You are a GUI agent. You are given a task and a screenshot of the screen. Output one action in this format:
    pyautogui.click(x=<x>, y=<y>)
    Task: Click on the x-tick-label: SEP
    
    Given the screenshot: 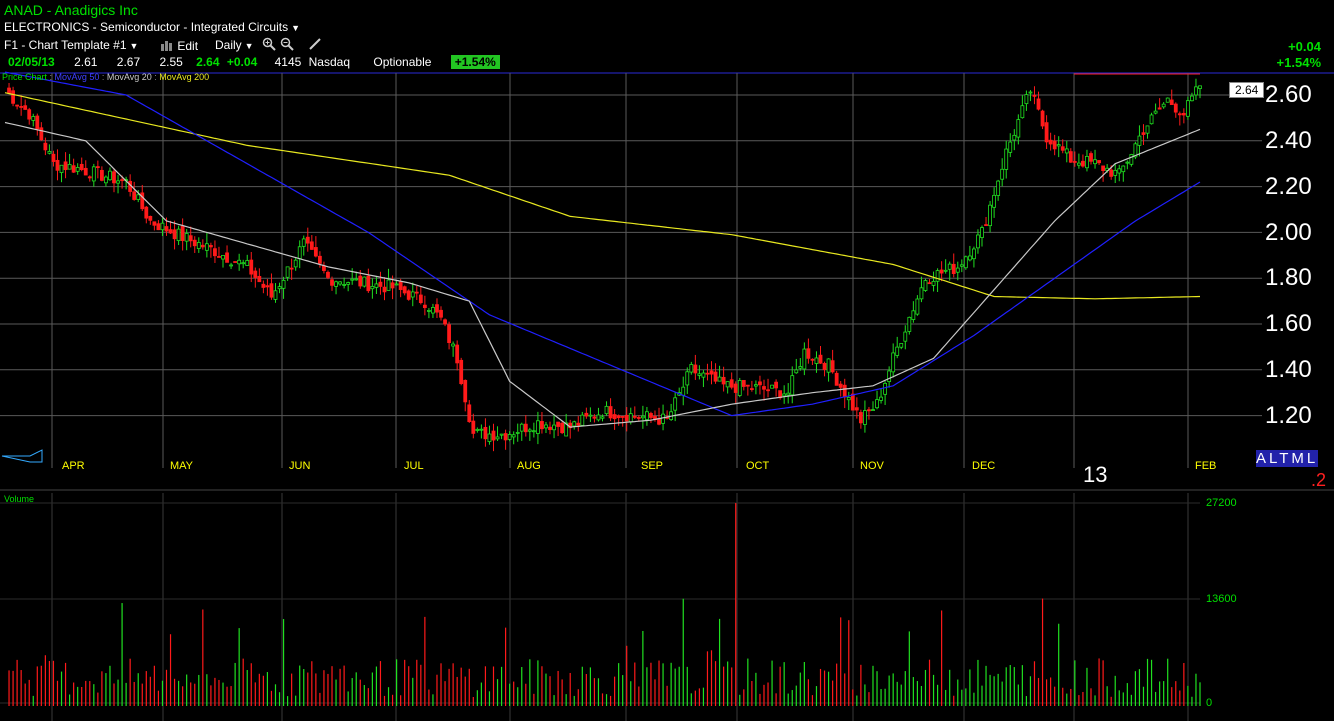 What is the action you would take?
    pyautogui.click(x=652, y=466)
    